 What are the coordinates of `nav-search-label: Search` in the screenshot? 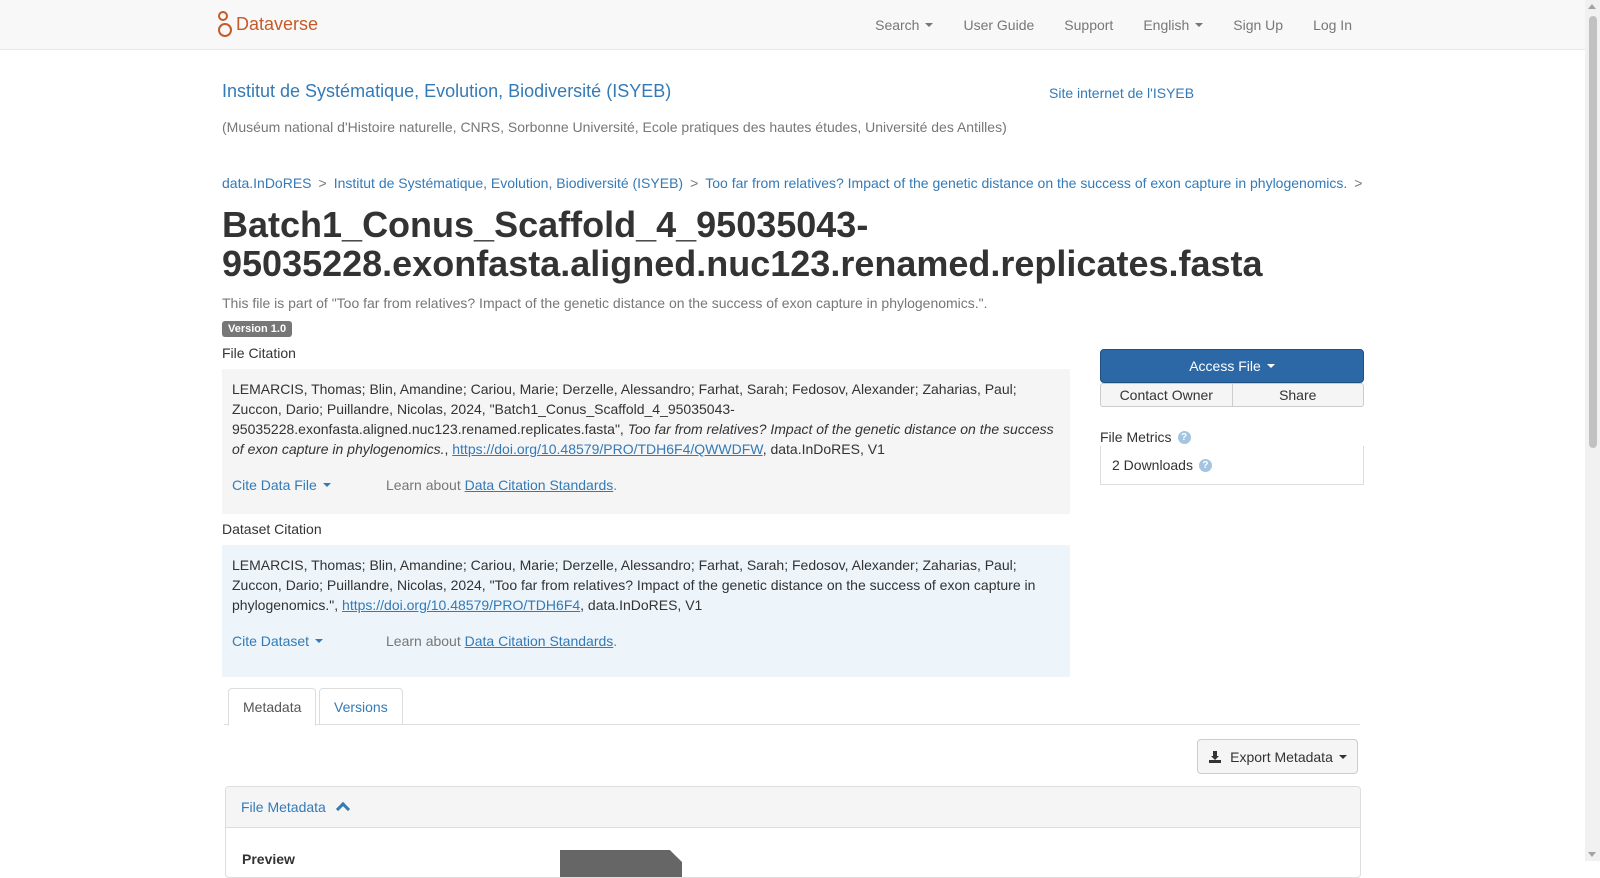 It's located at (897, 24).